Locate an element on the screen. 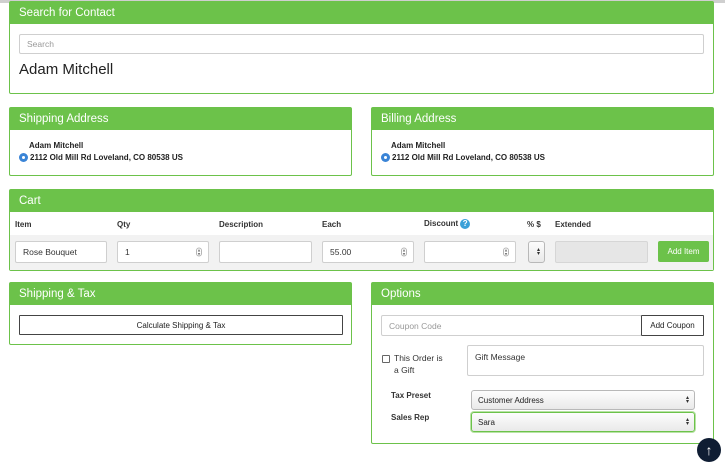 Image resolution: width=725 pixels, height=463 pixels. shipping-name: Adam Mitchell is located at coordinates (56, 145).